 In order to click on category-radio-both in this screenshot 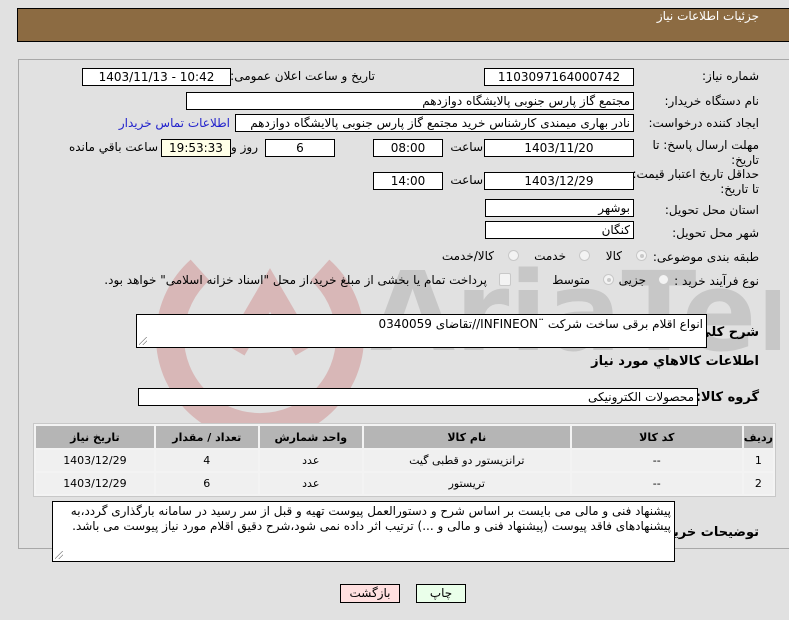, I will do `click(513, 255)`.